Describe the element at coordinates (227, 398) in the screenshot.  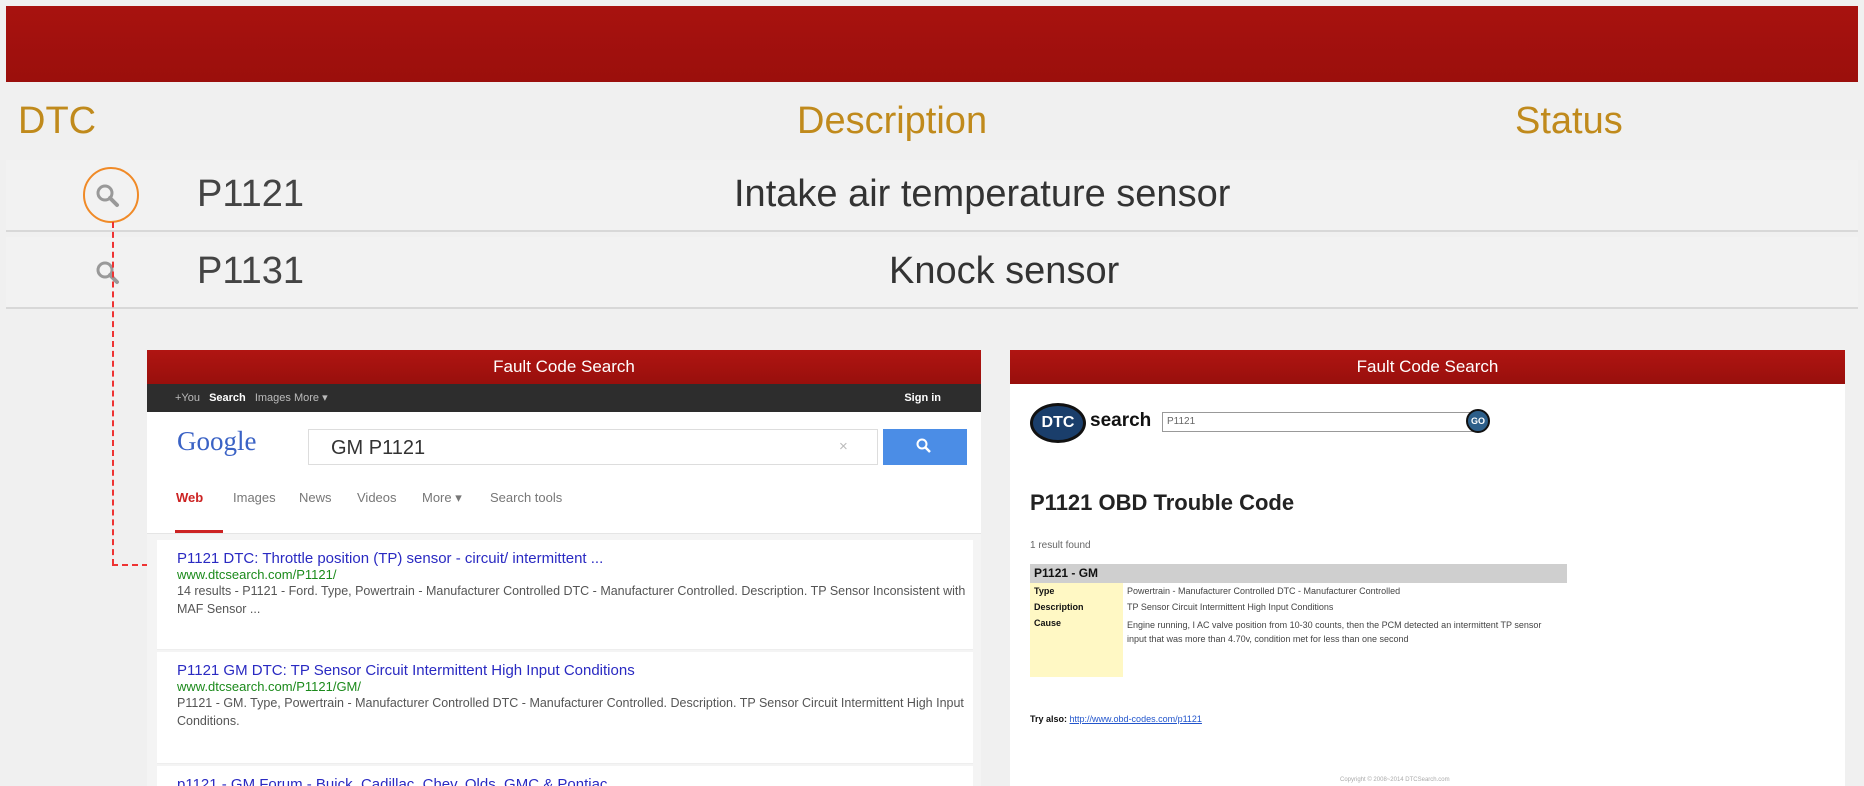
I see `search-link: Search` at that location.